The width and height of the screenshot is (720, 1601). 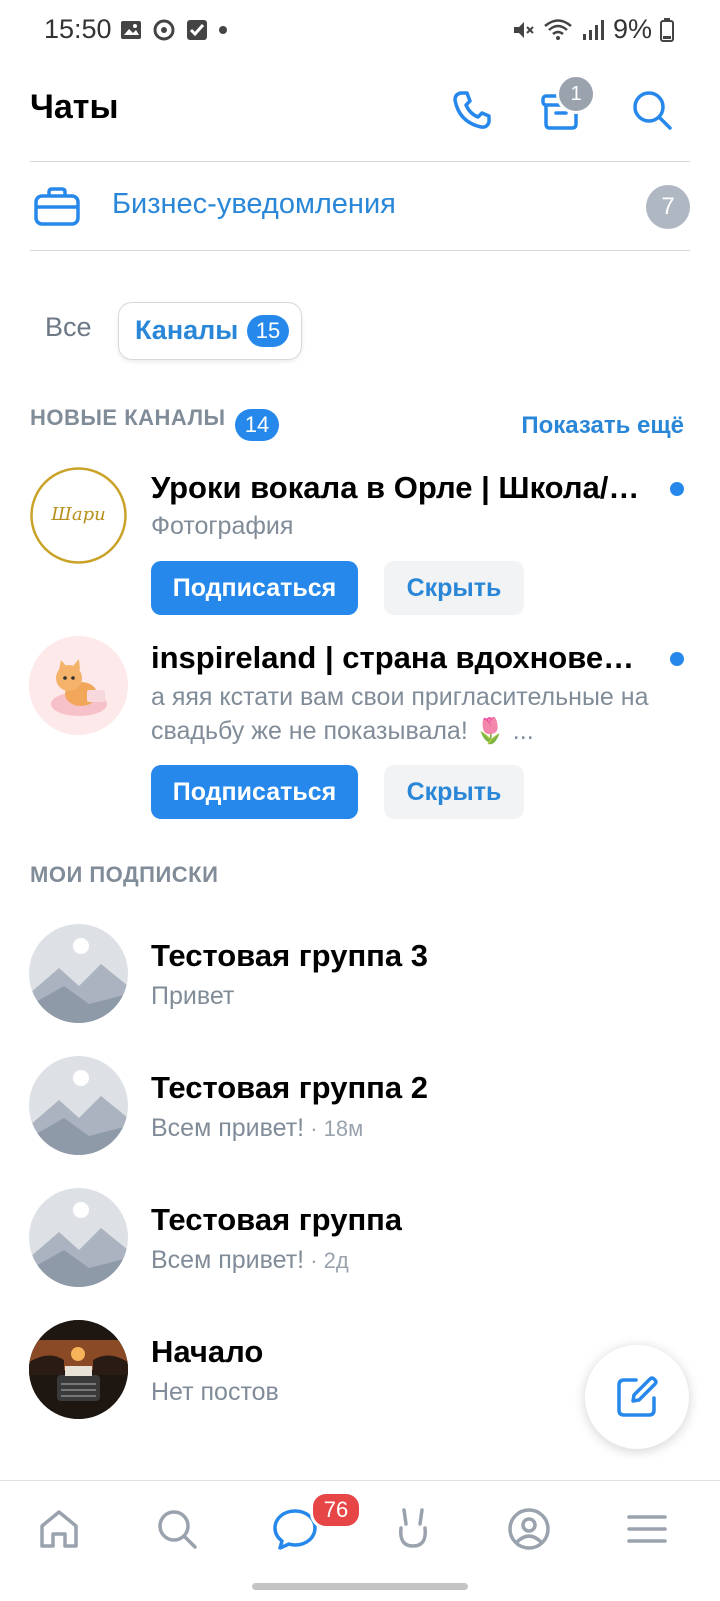 I want to click on sync-icon, so click(x=164, y=30).